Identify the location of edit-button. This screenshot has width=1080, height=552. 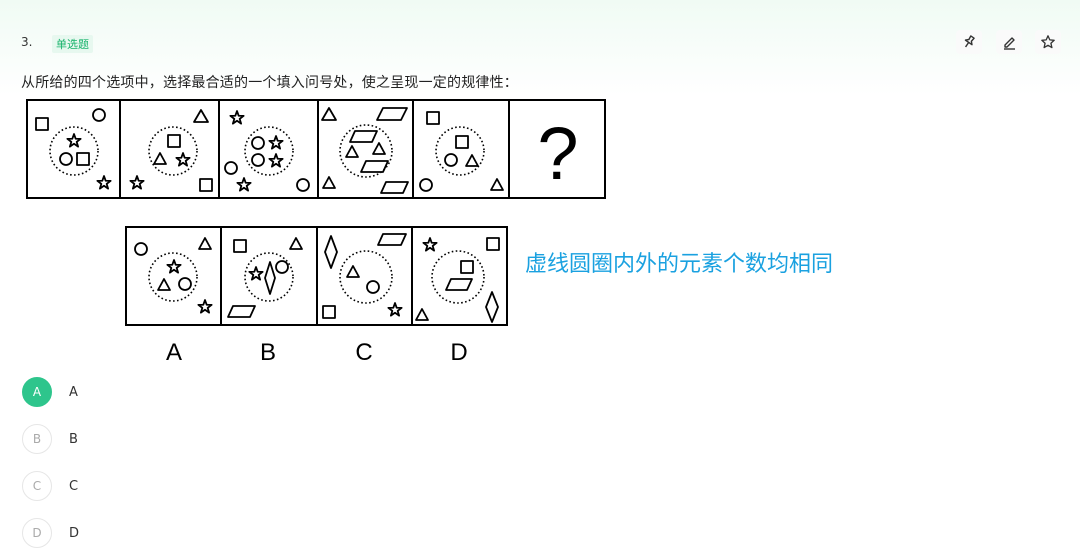
(1009, 42).